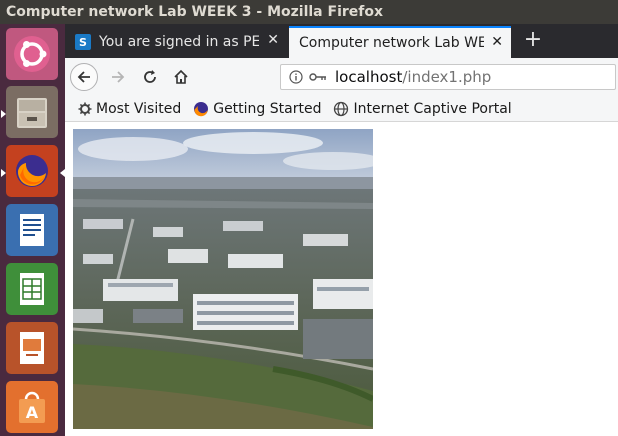 The width and height of the screenshot is (618, 436). I want to click on ubuntu-dash-button, so click(32, 54).